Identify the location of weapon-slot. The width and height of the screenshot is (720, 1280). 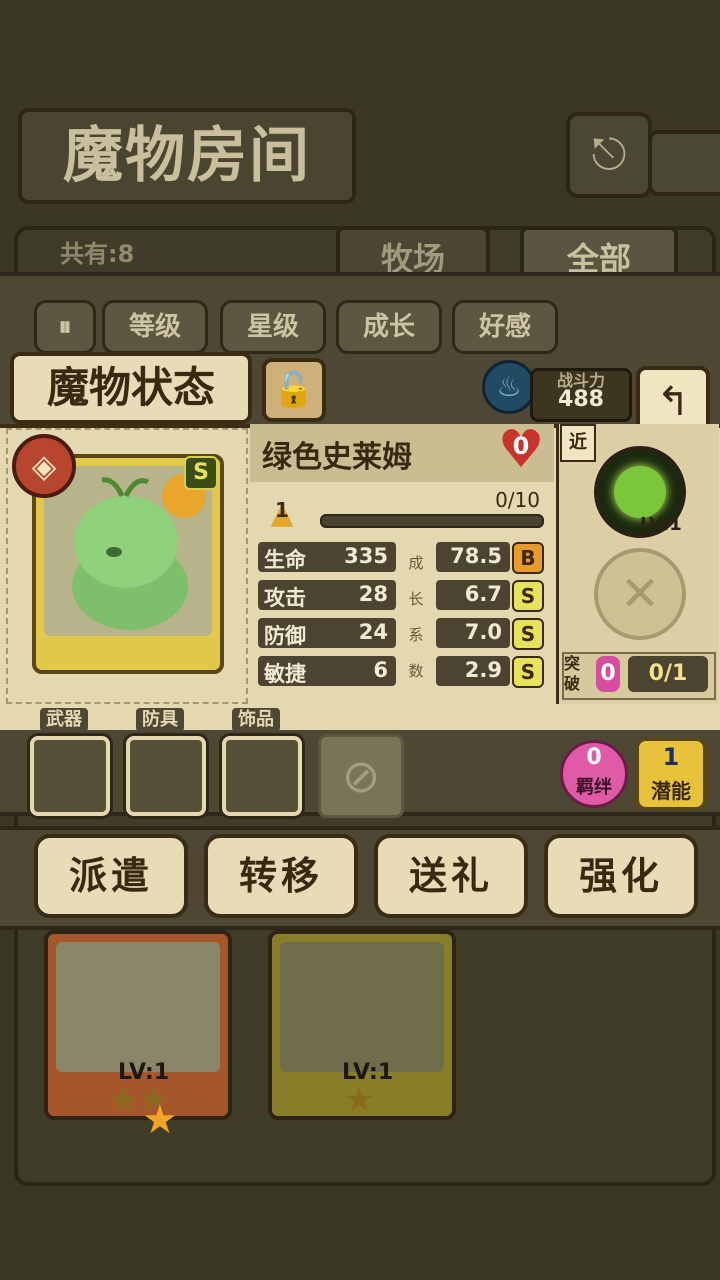
(70, 776).